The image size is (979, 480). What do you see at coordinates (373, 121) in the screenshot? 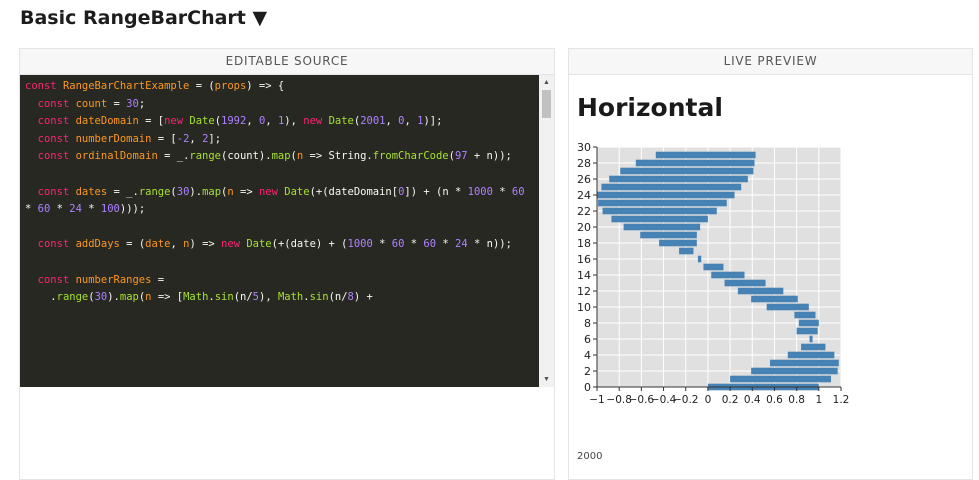
I see `code-token: 2001` at bounding box center [373, 121].